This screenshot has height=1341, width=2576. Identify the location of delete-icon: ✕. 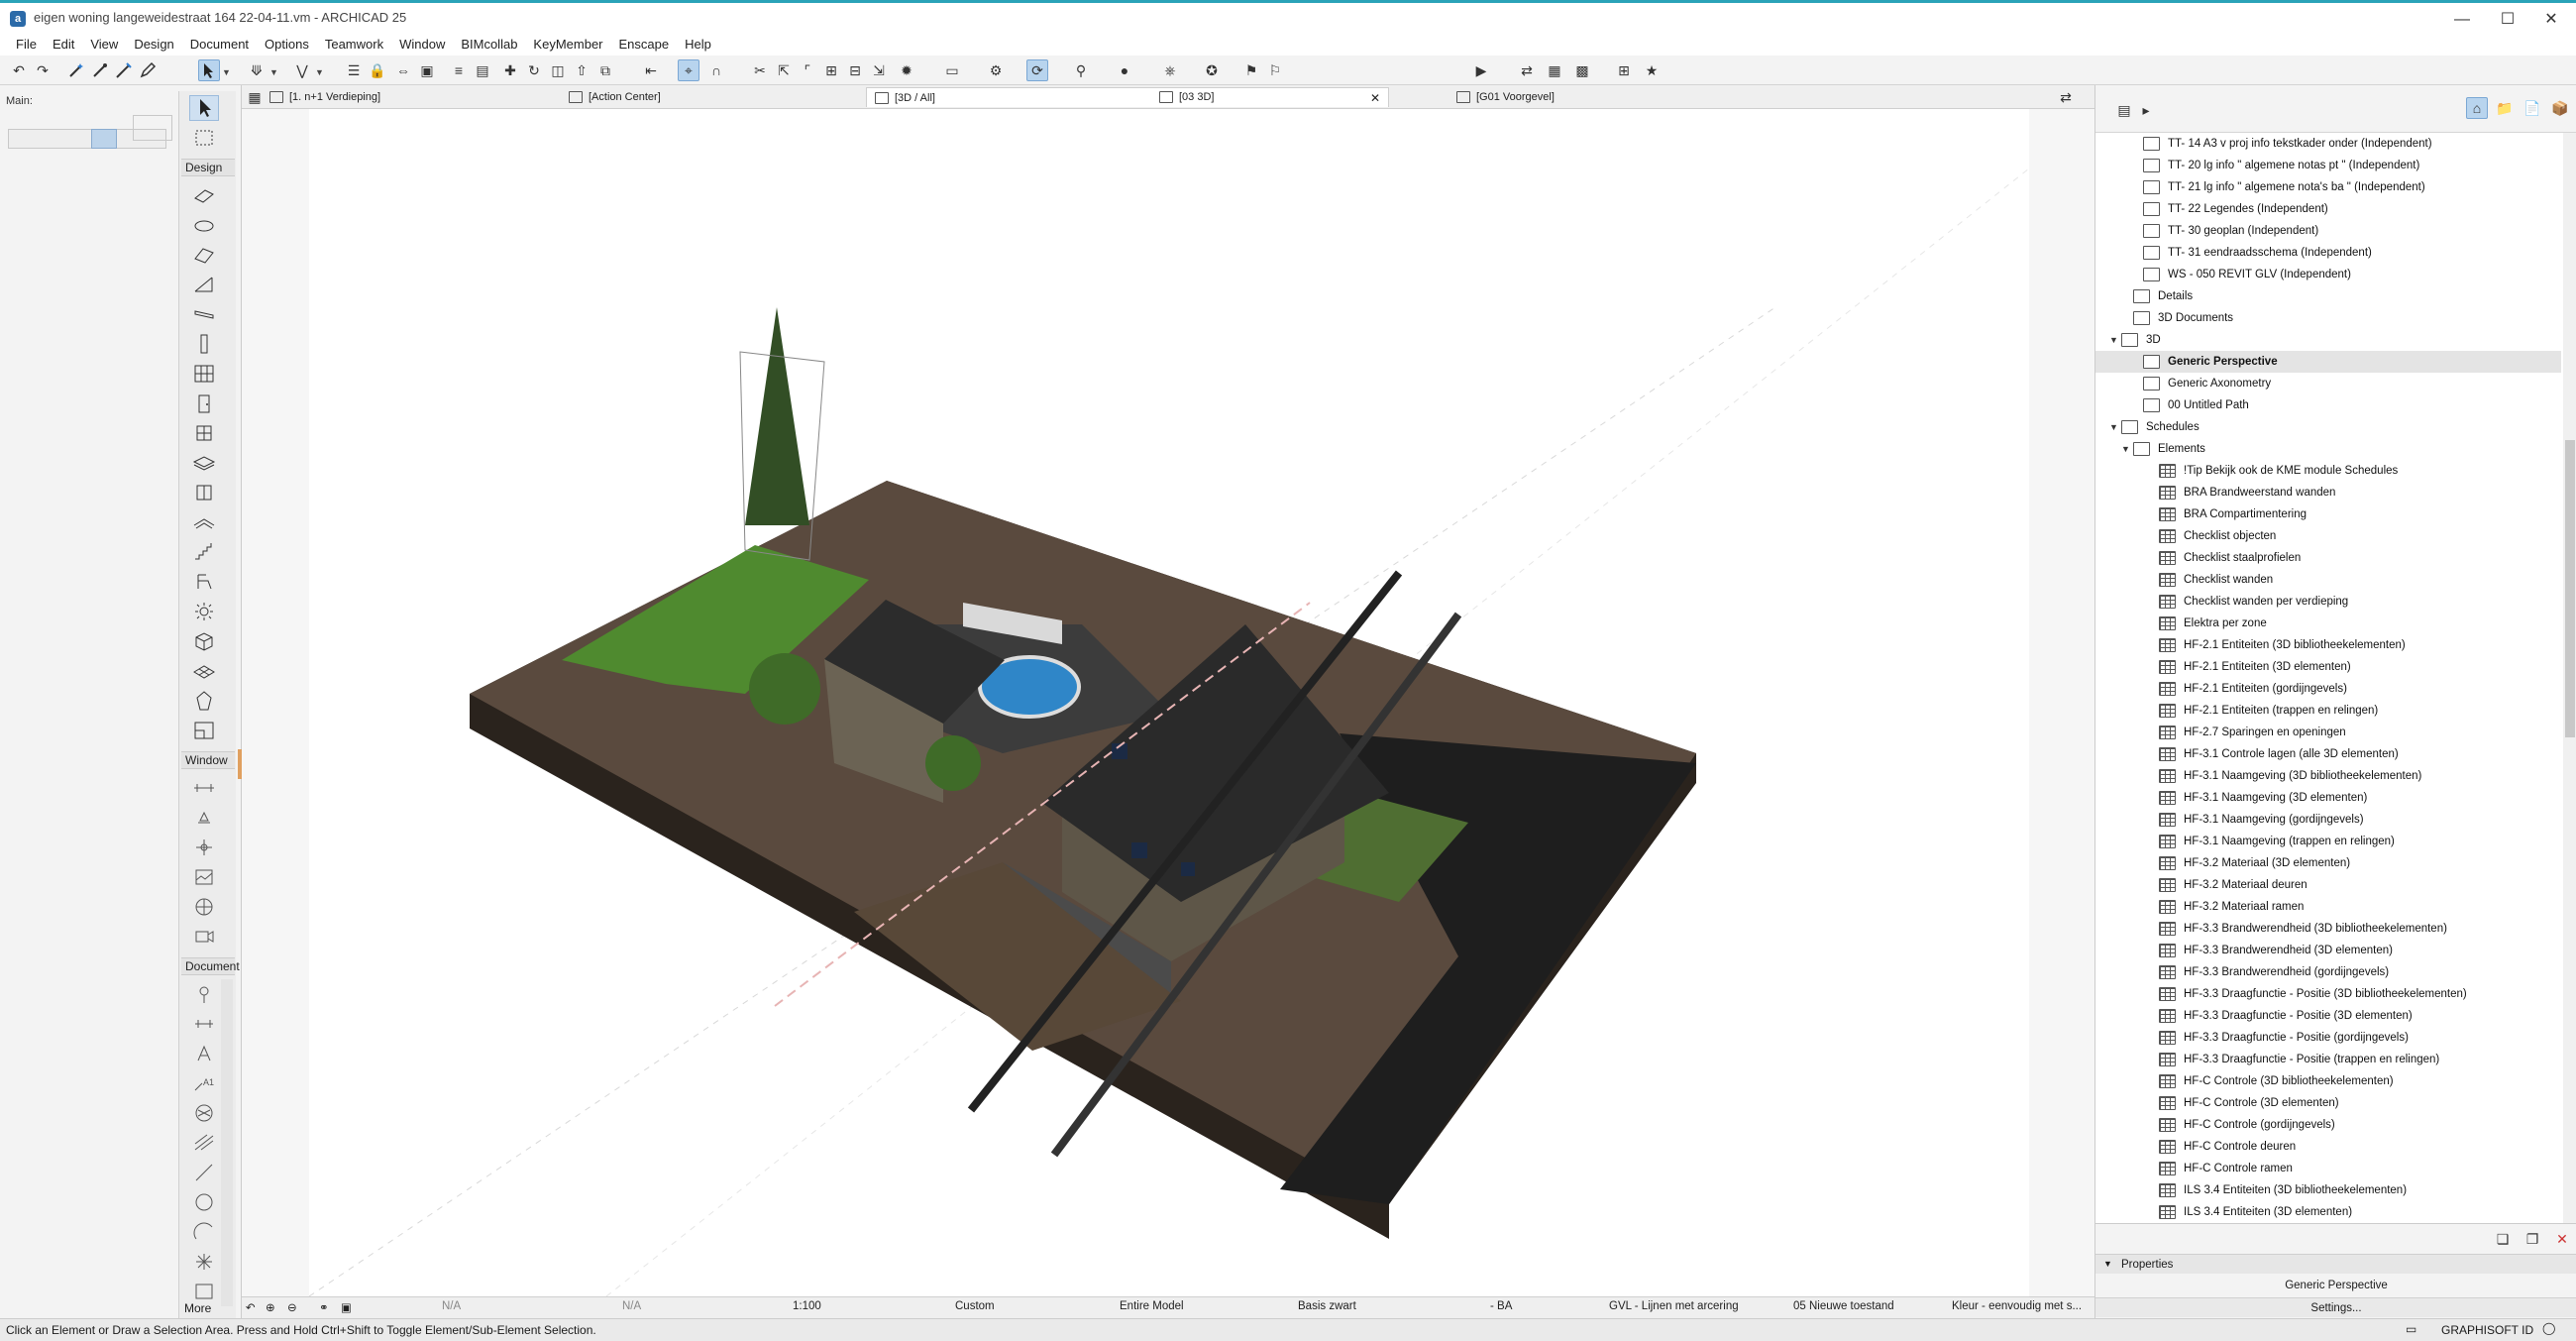
(2562, 1239).